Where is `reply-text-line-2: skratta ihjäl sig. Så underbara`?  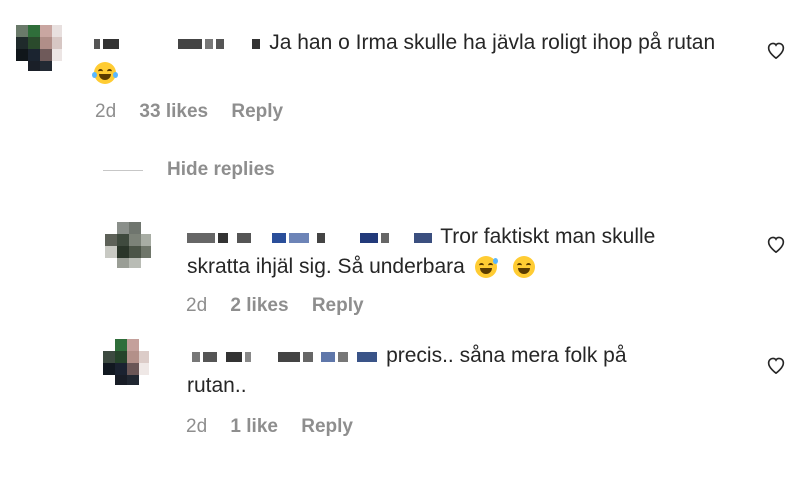
reply-text-line-2: skratta ihjäl sig. Så underbara is located at coordinates (361, 267).